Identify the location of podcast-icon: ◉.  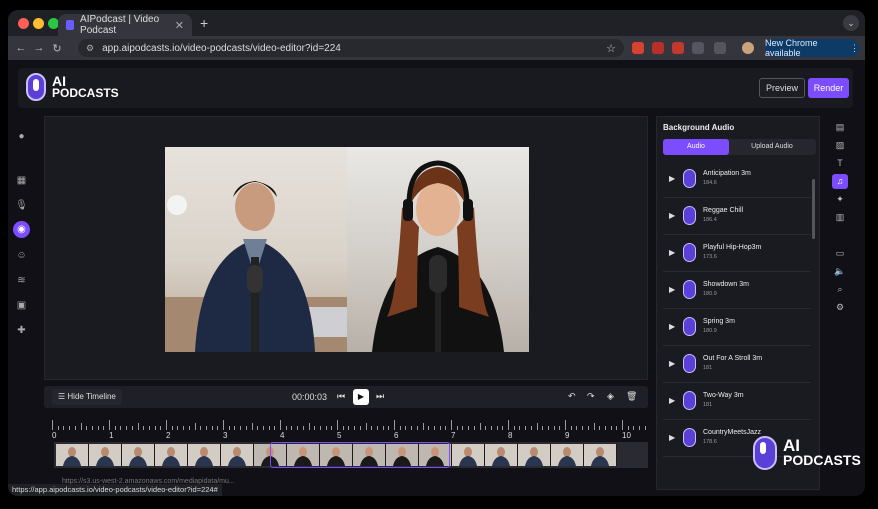
(21, 229).